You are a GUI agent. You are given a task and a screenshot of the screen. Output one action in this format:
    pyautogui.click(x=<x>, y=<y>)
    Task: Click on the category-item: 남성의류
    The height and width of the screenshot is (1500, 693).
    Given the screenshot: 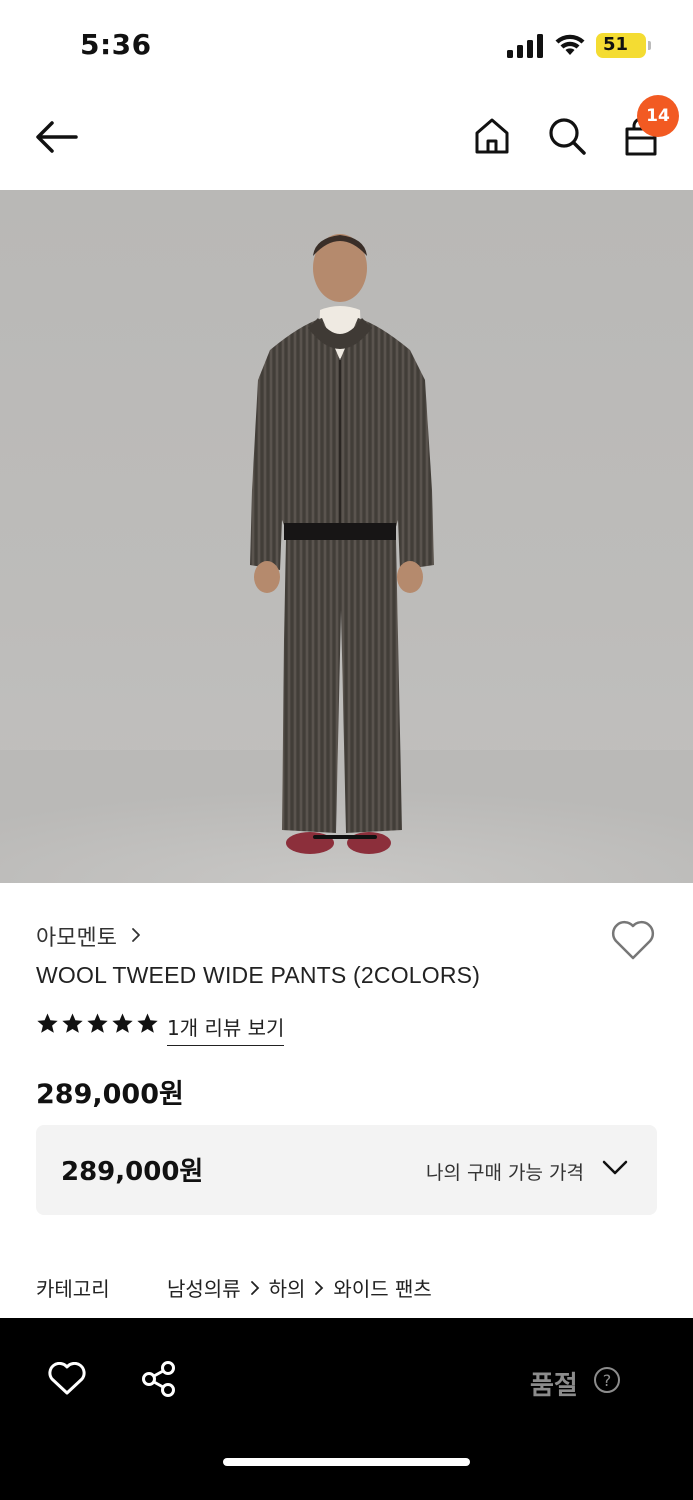 What is the action you would take?
    pyautogui.click(x=204, y=1287)
    